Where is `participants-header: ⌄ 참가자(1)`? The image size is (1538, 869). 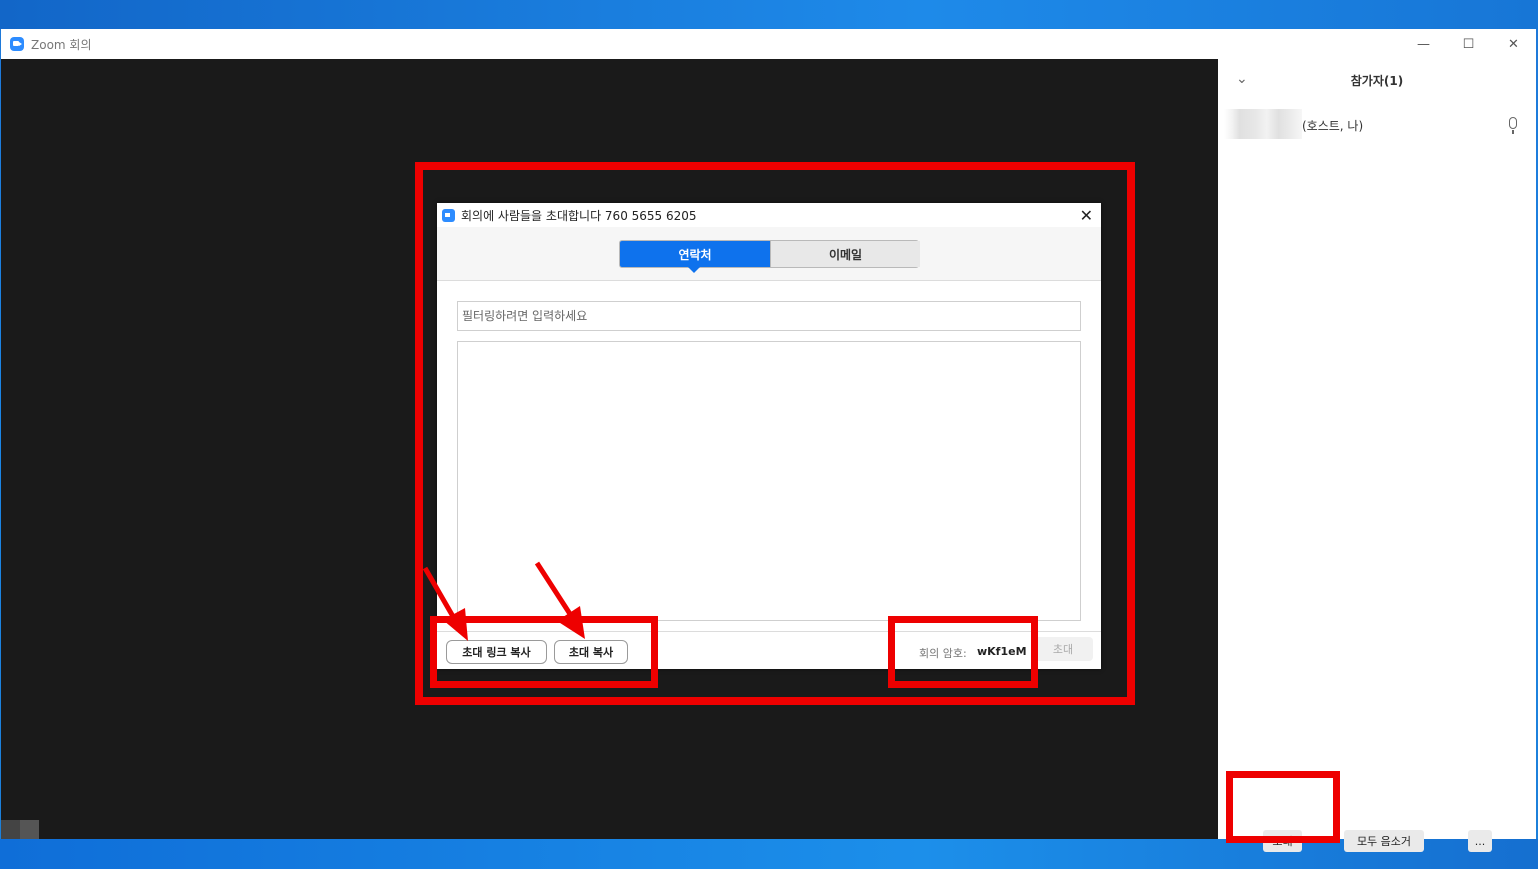 participants-header: ⌄ 참가자(1) is located at coordinates (1377, 79).